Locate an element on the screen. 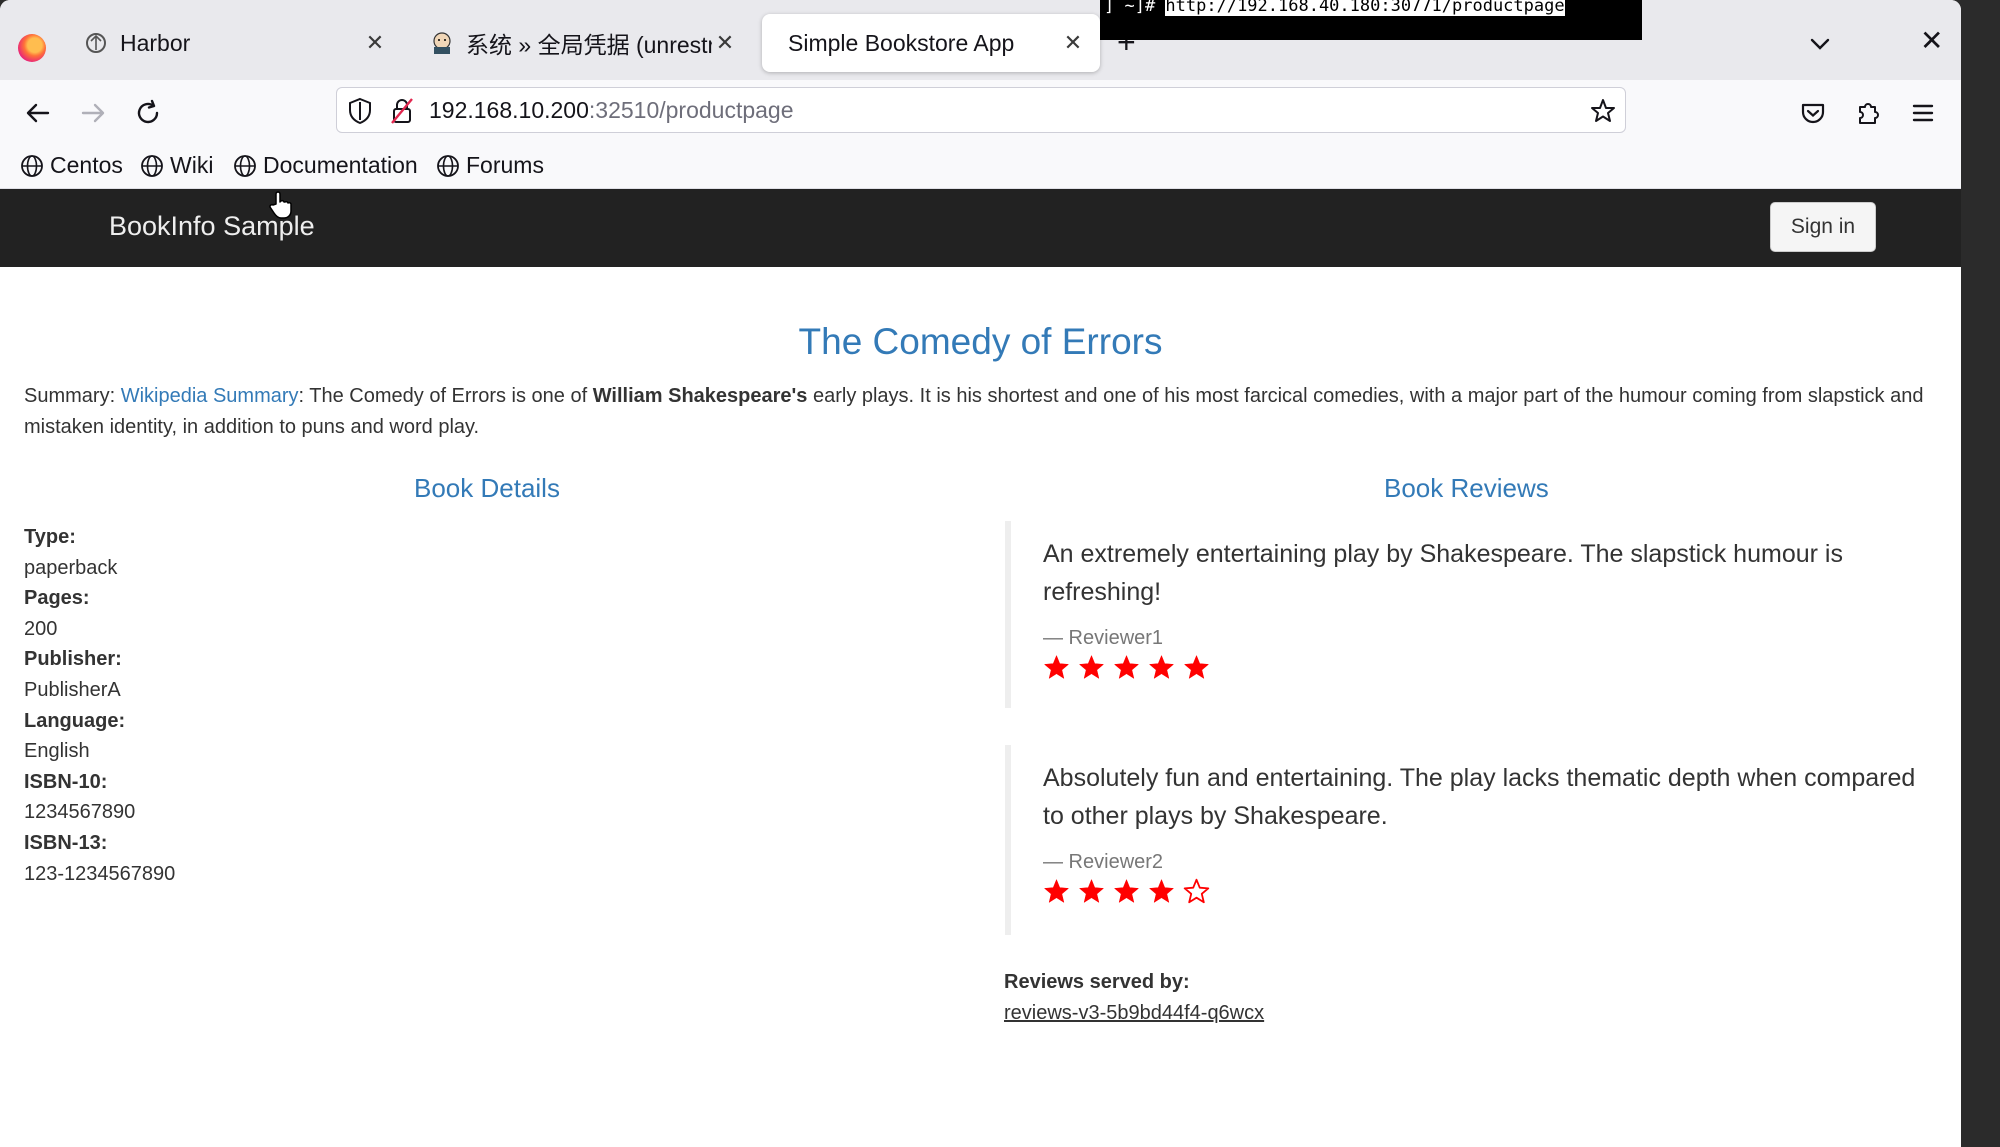 The height and width of the screenshot is (1147, 2000). mouse-cursor-icon is located at coordinates (281, 207).